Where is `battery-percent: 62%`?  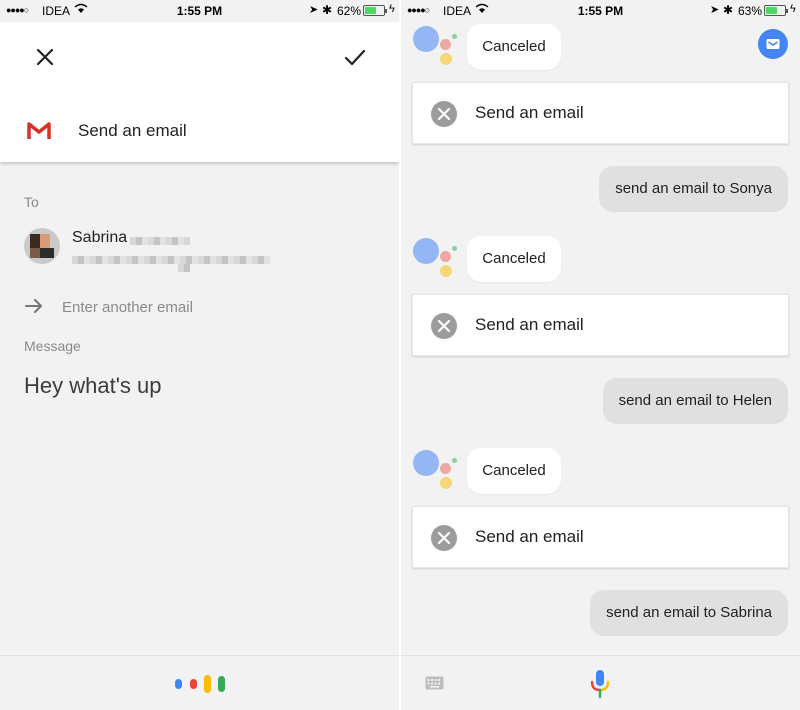 battery-percent: 62% is located at coordinates (349, 11).